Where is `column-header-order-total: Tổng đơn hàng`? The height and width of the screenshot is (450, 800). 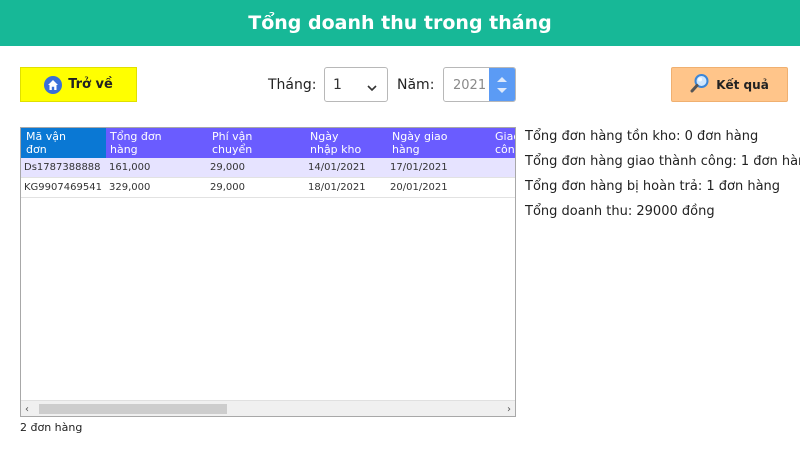 column-header-order-total: Tổng đơn hàng is located at coordinates (136, 143).